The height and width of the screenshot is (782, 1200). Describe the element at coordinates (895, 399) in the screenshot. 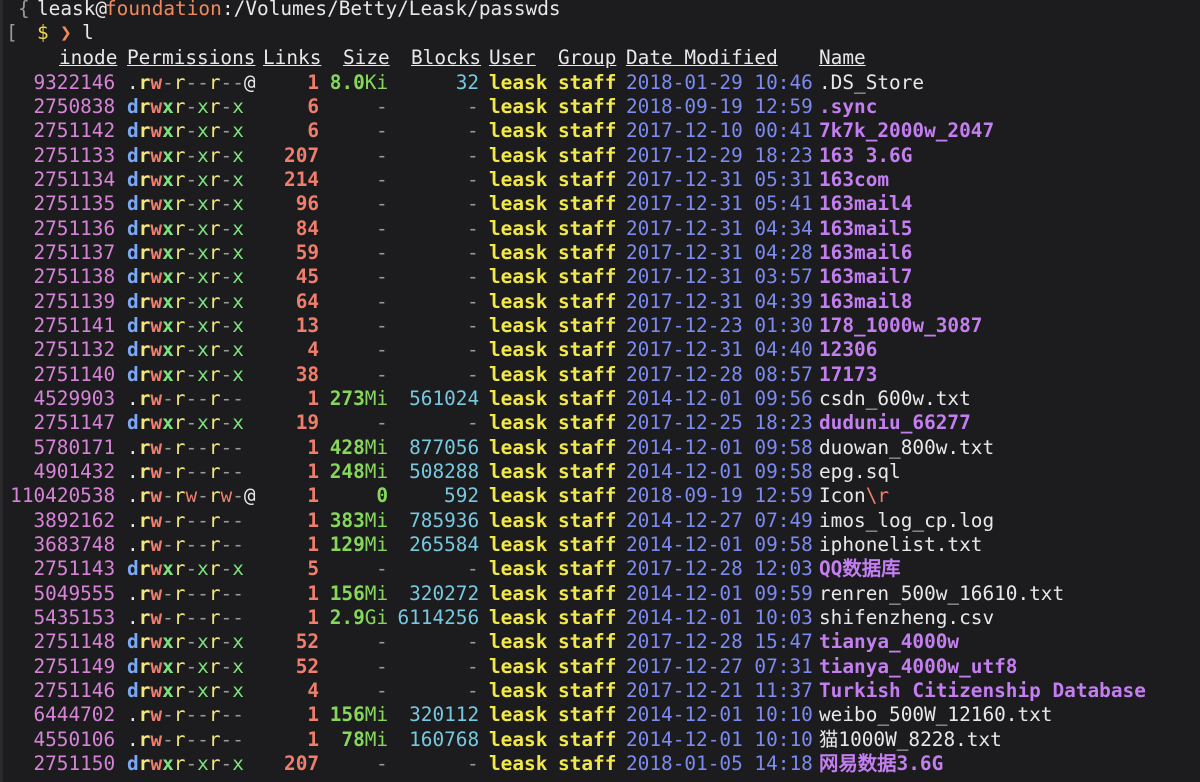

I see `file-name: csdn_600w.txt` at that location.